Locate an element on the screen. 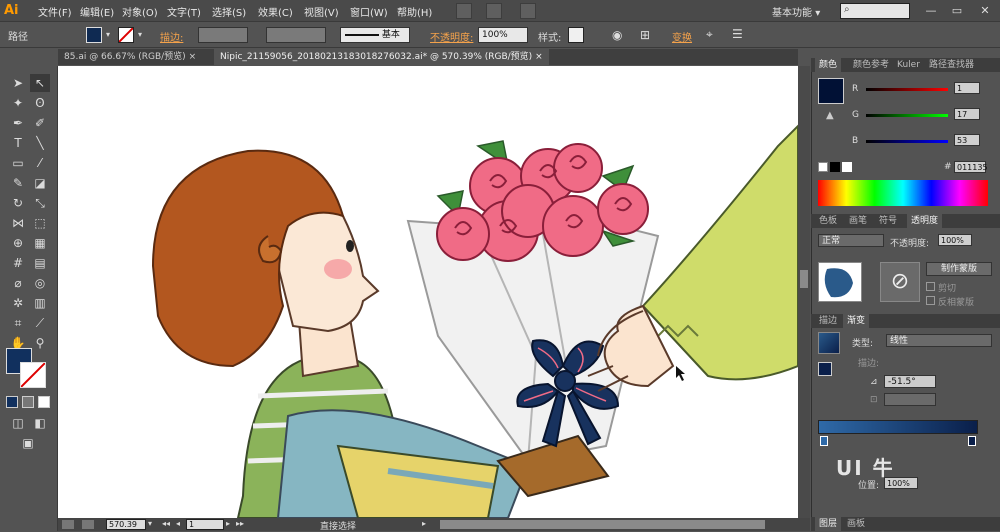 This screenshot has width=1000, height=532. gradient-angle-field: -51.5° is located at coordinates (910, 381).